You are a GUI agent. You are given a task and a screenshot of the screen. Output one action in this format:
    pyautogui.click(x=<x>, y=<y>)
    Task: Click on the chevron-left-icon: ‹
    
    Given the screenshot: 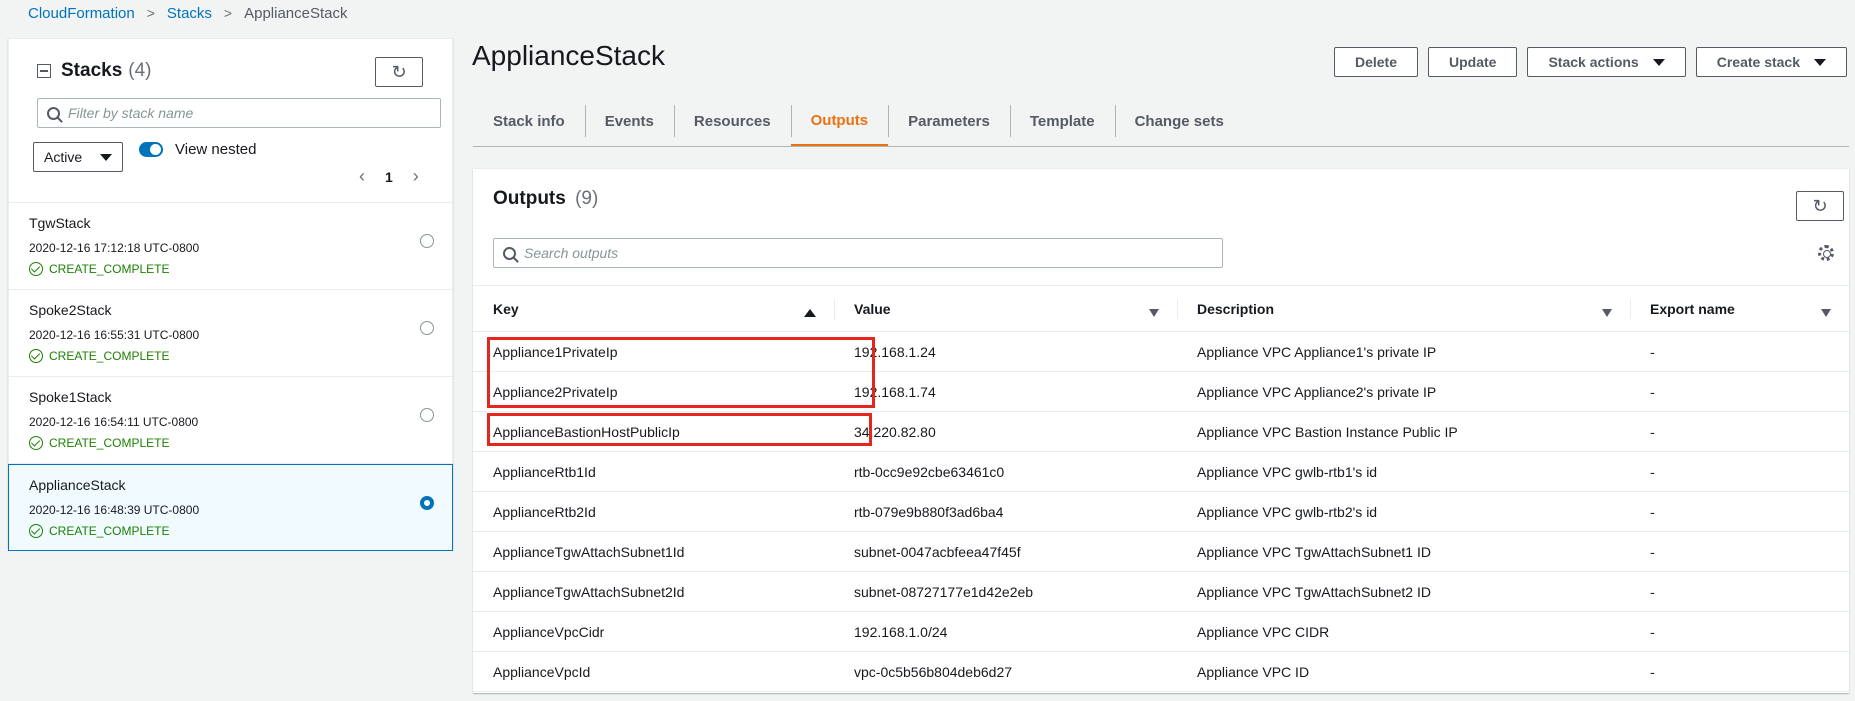 What is the action you would take?
    pyautogui.click(x=362, y=176)
    